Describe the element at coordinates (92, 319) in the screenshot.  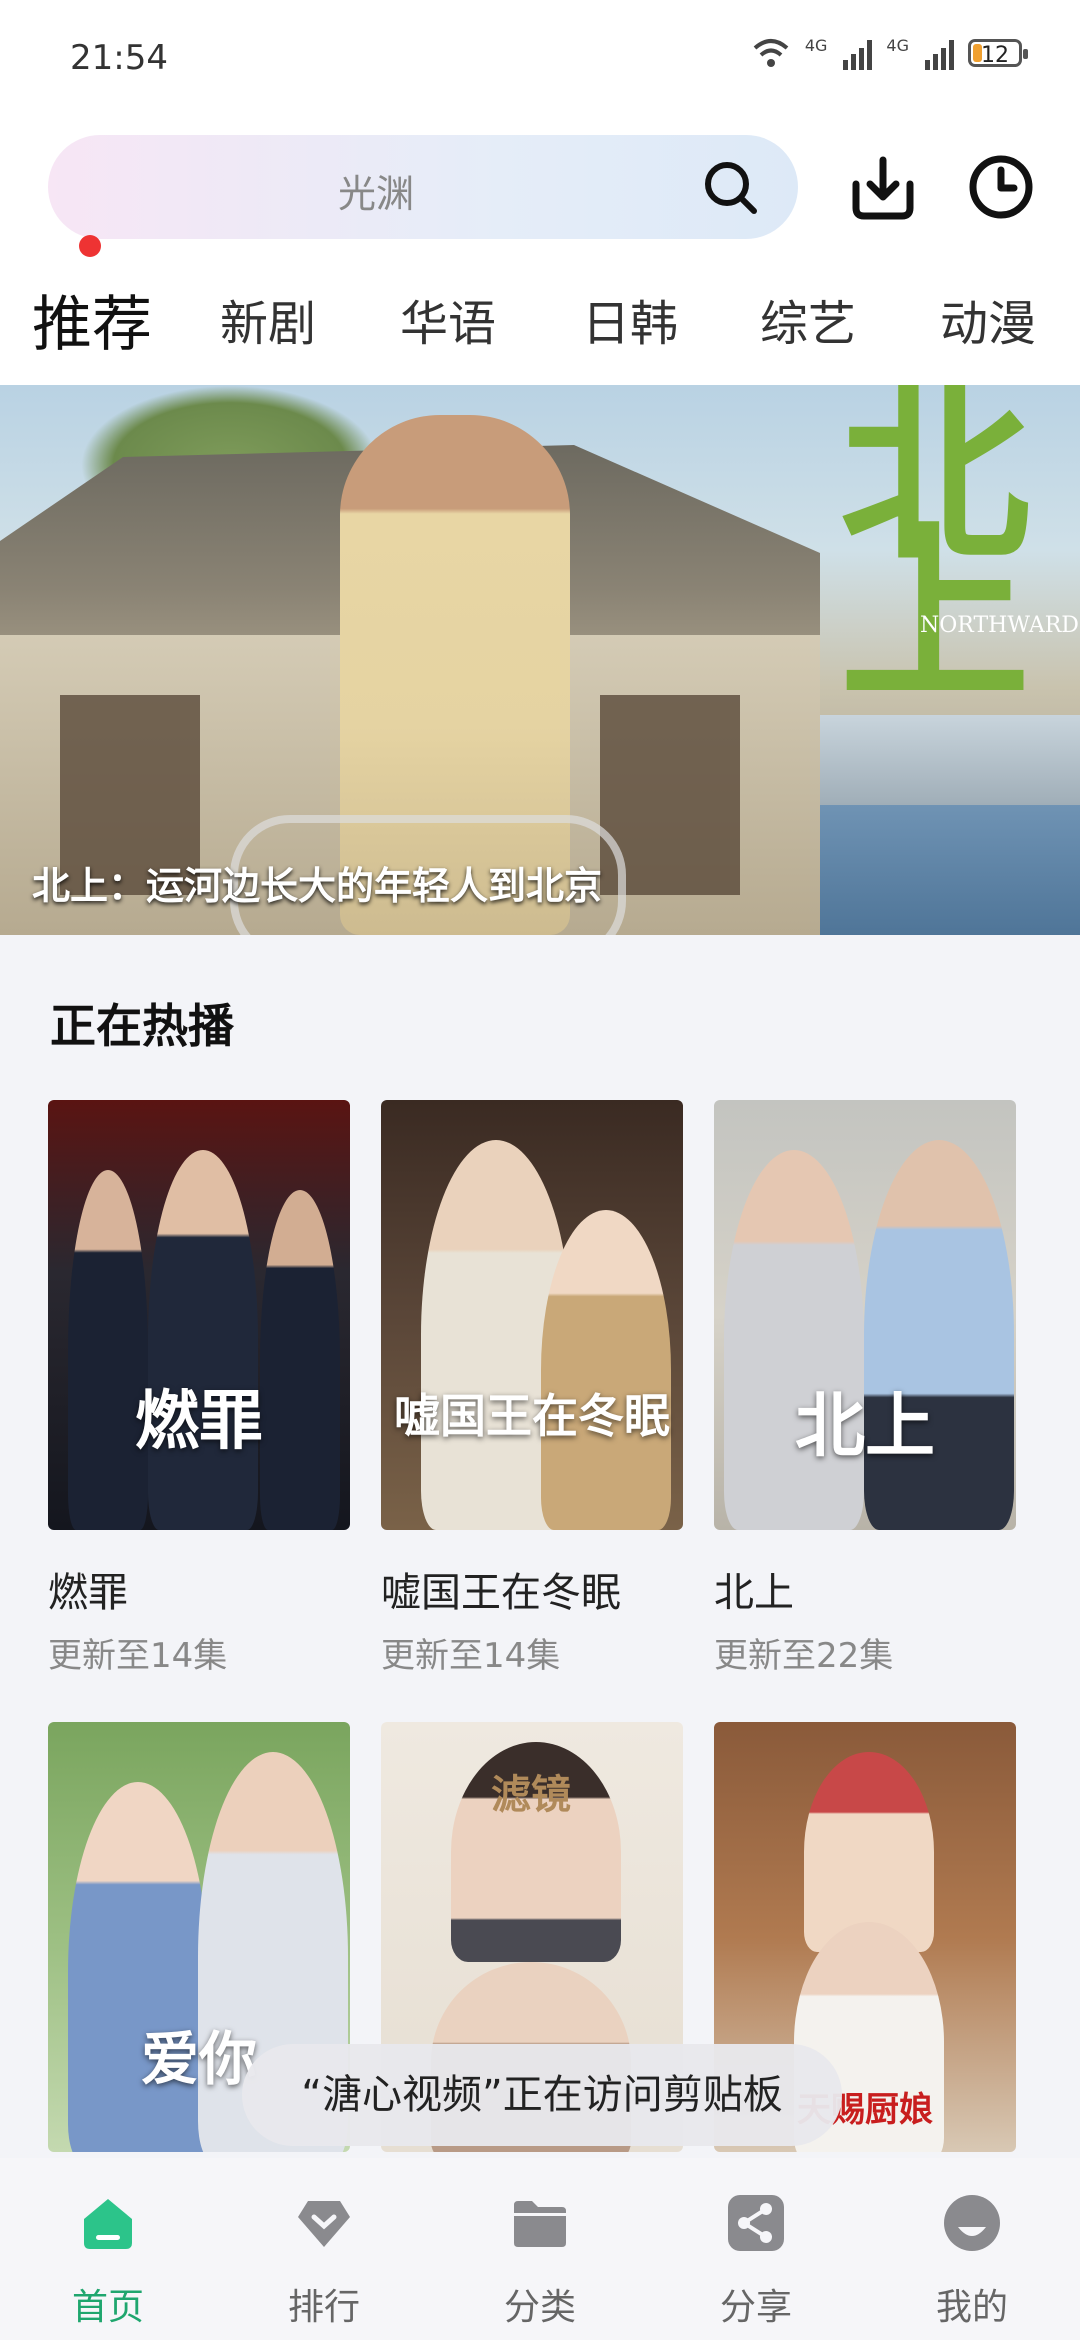
I see `tab-recommend: 推荐` at that location.